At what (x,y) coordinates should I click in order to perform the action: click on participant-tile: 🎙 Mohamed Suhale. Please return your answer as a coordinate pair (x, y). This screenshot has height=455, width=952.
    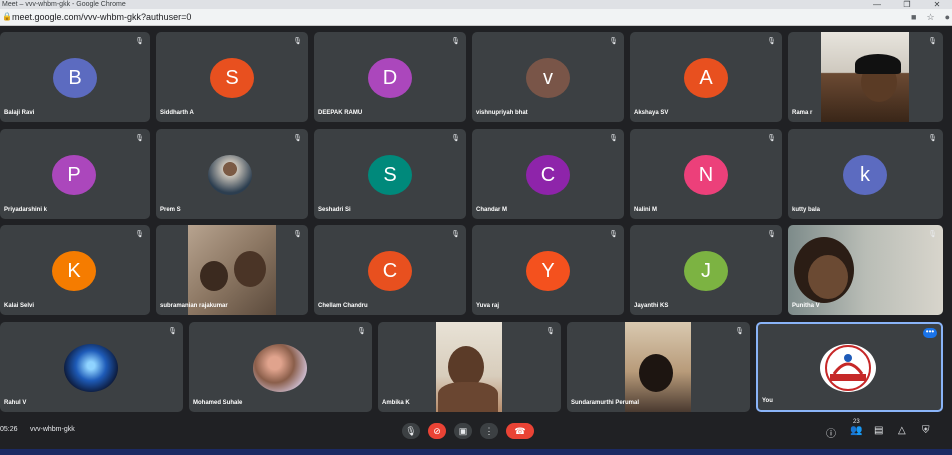
    Looking at the image, I should click on (280, 367).